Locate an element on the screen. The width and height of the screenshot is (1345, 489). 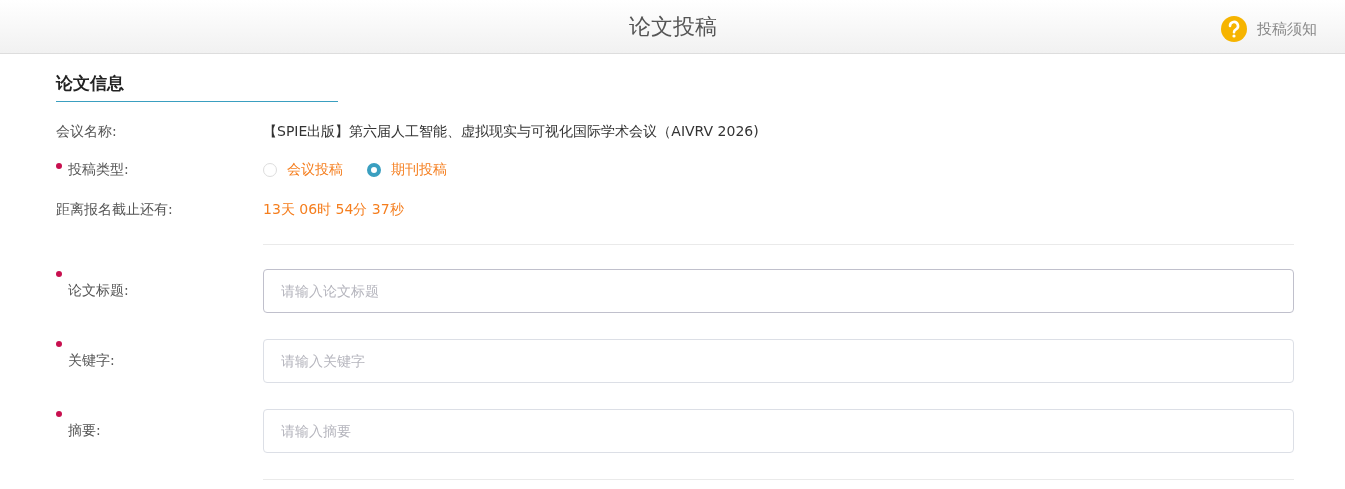
field-label: 投稿类型: is located at coordinates (98, 170).